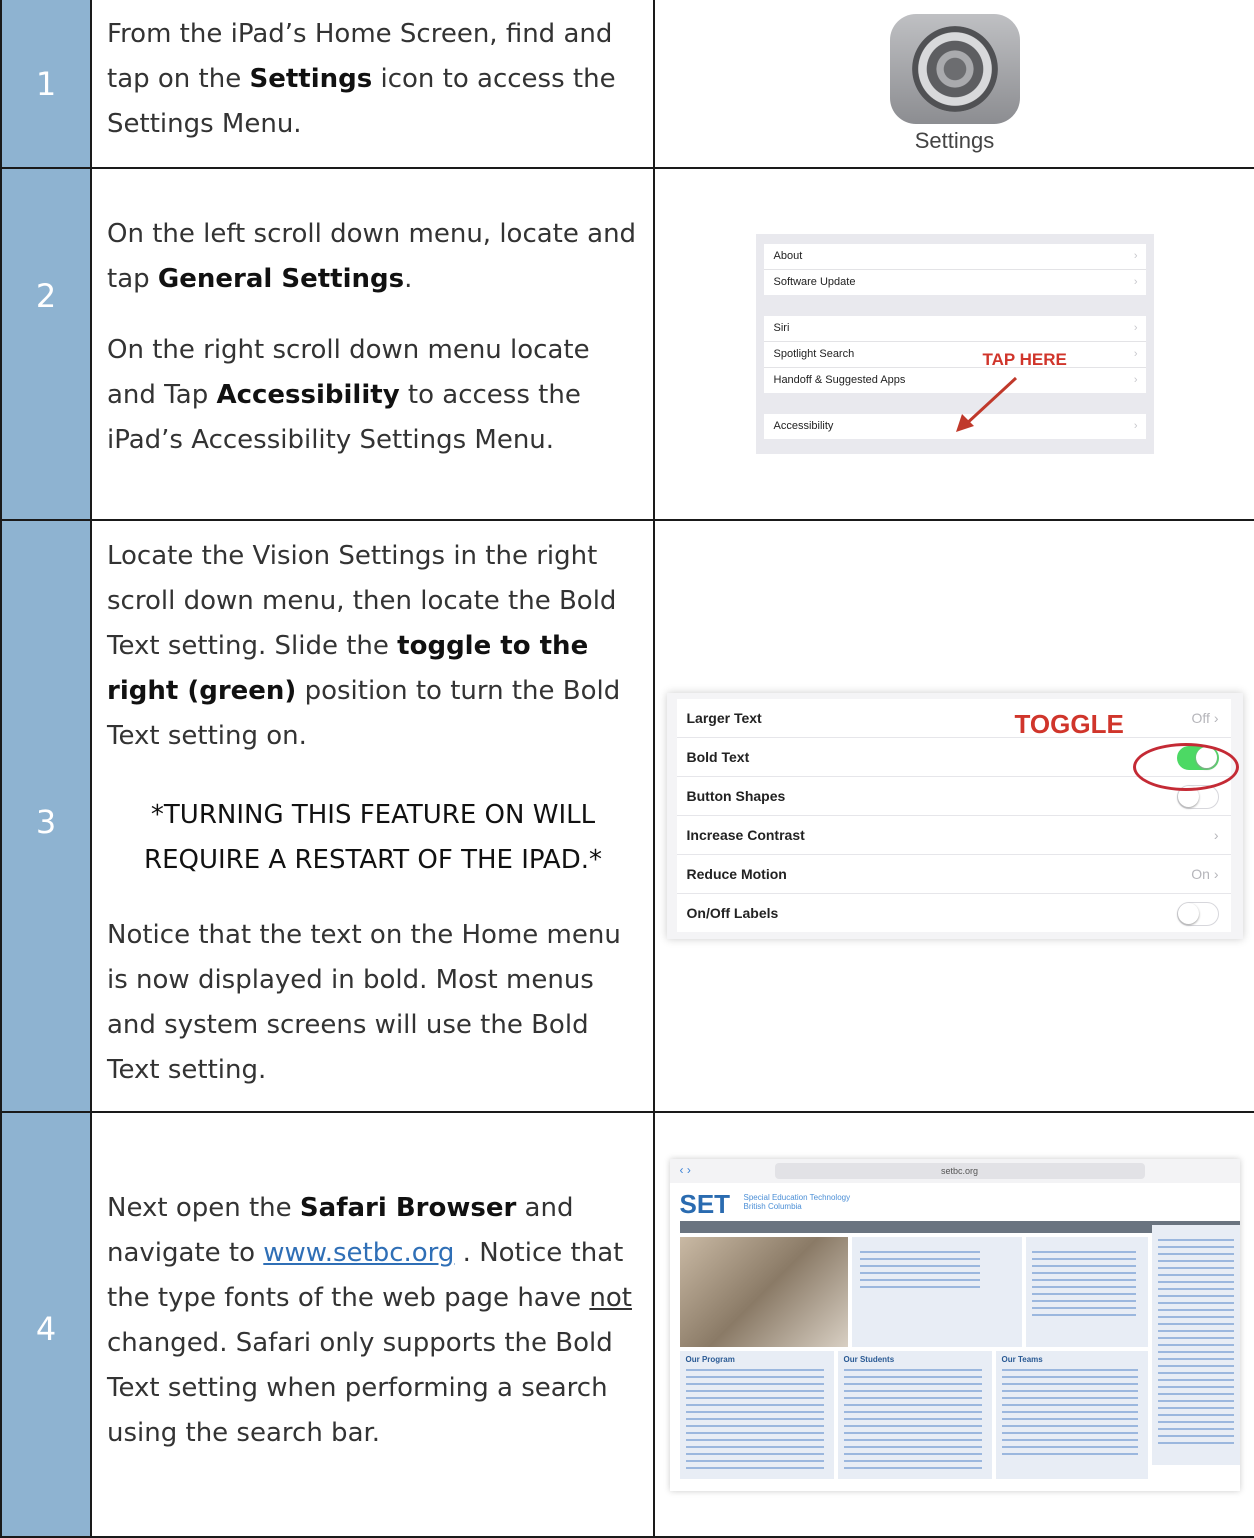  Describe the element at coordinates (954, 913) in the screenshot. I see `settings-row-onoff-labels: On/Off Labels` at that location.